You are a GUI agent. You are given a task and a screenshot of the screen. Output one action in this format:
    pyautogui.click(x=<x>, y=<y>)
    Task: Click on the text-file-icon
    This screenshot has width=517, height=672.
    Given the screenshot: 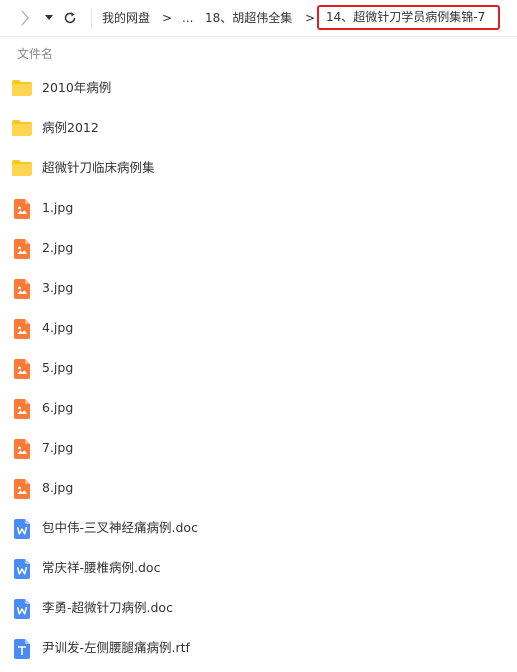 What is the action you would take?
    pyautogui.click(x=25, y=649)
    